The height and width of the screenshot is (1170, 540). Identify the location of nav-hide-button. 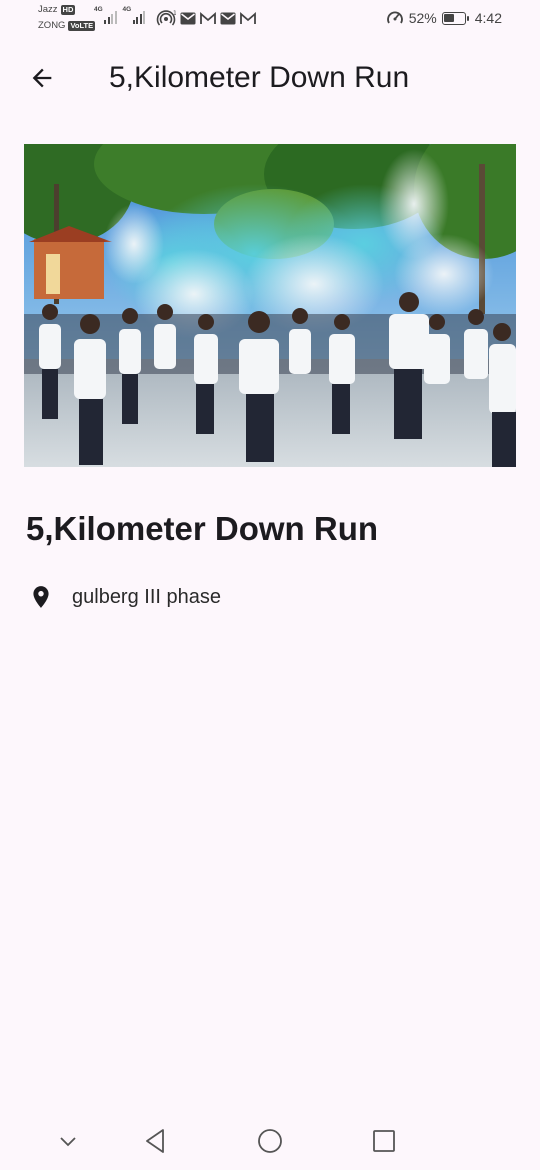
(68, 1141).